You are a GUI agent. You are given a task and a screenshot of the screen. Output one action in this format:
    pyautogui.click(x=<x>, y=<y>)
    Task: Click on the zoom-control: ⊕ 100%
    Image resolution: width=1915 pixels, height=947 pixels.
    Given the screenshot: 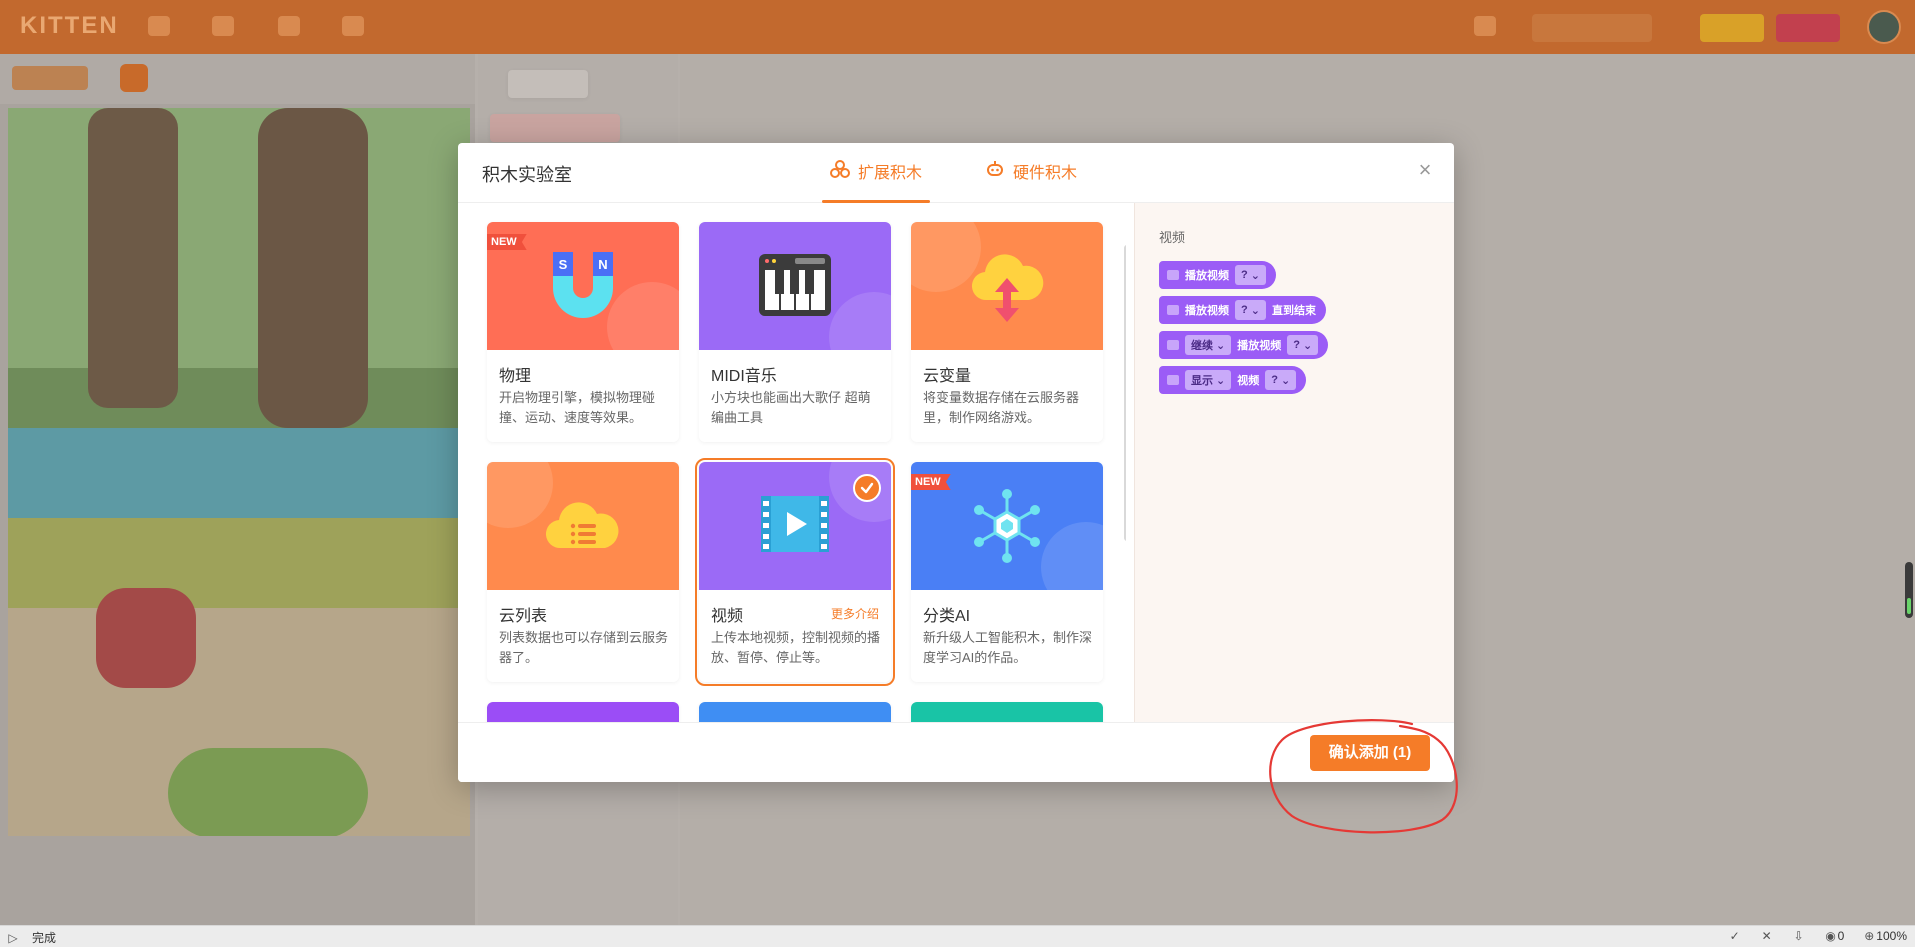 What is the action you would take?
    pyautogui.click(x=1884, y=936)
    